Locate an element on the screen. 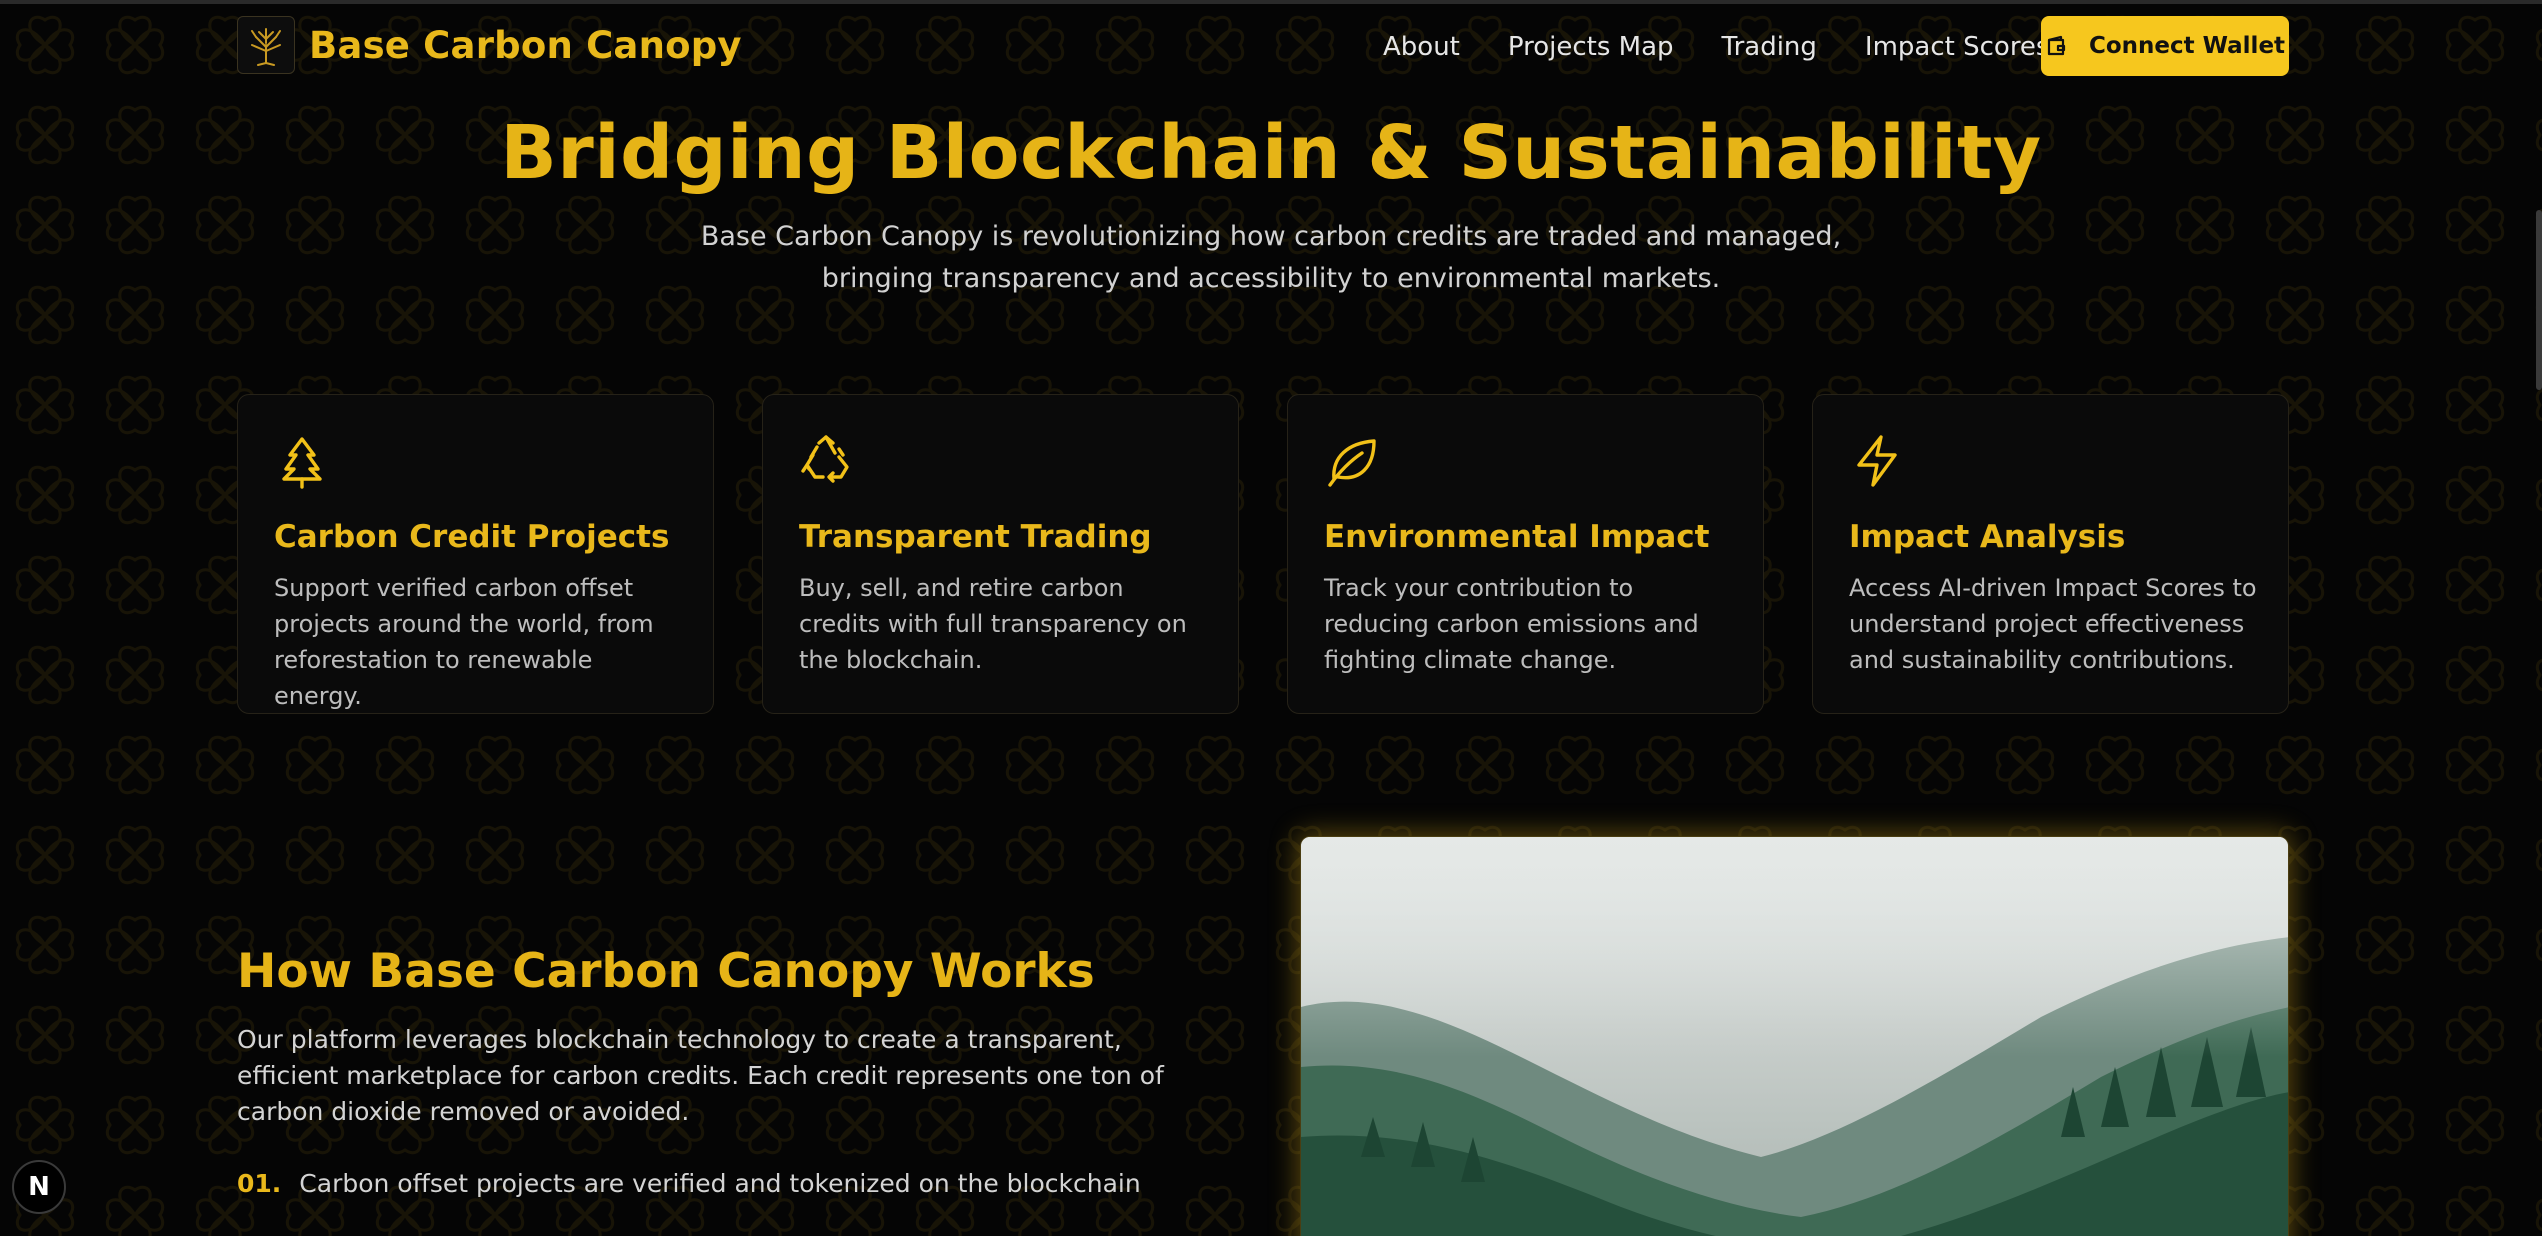 This screenshot has height=1236, width=2542. next-badge-letter: N is located at coordinates (39, 1187).